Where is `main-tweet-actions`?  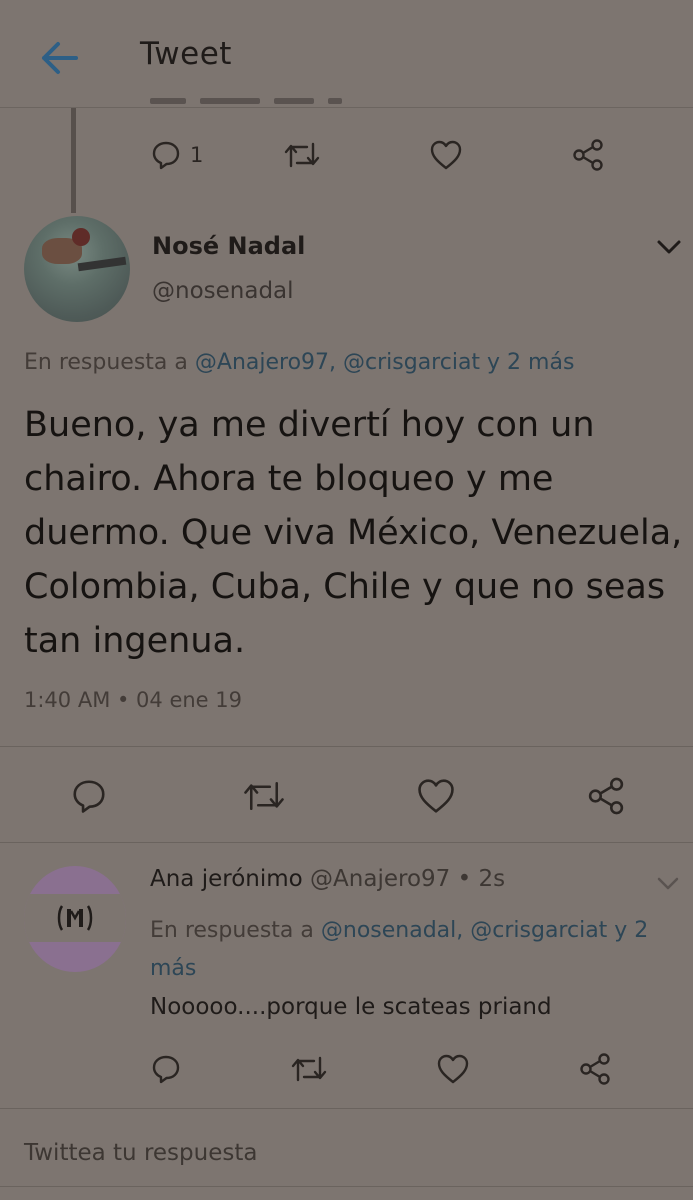
main-tweet-actions is located at coordinates (348, 796).